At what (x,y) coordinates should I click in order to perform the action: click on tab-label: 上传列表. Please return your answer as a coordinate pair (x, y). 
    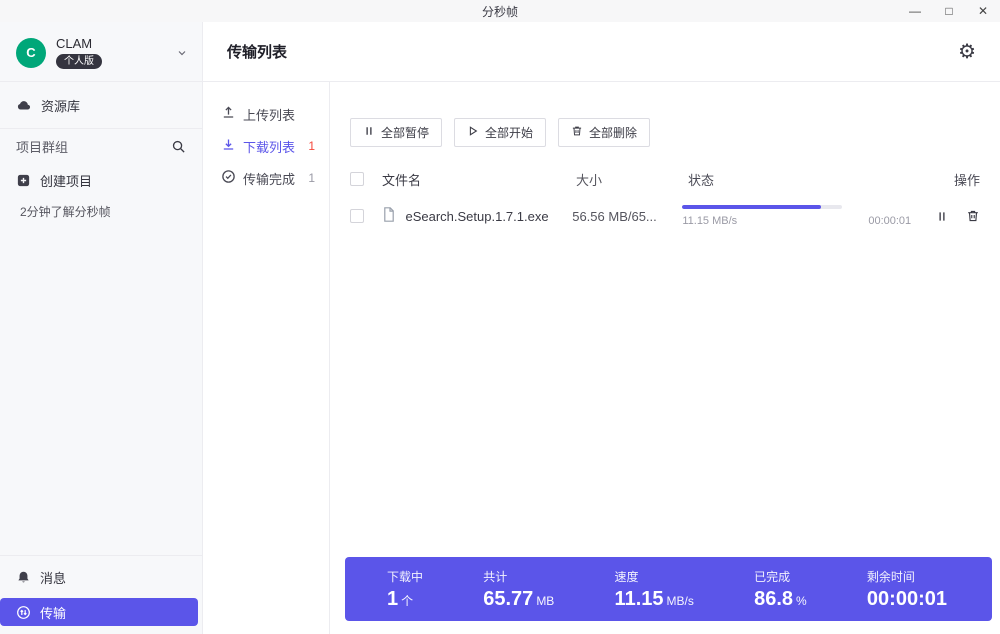
    Looking at the image, I should click on (269, 115).